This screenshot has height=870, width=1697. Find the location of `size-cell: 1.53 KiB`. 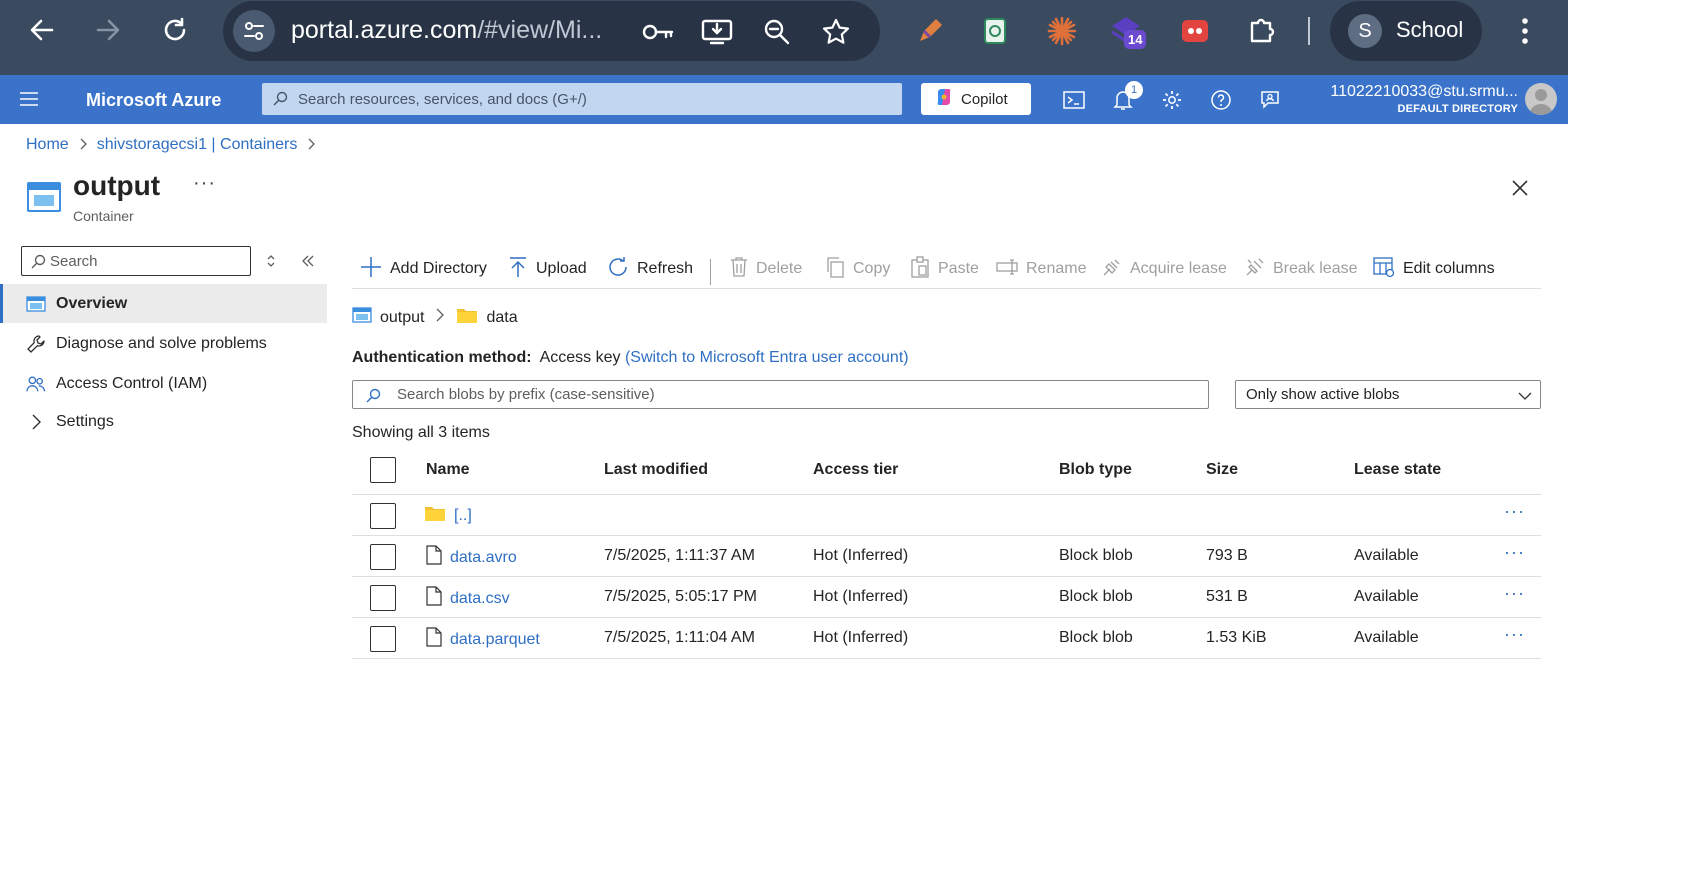

size-cell: 1.53 KiB is located at coordinates (1236, 637).